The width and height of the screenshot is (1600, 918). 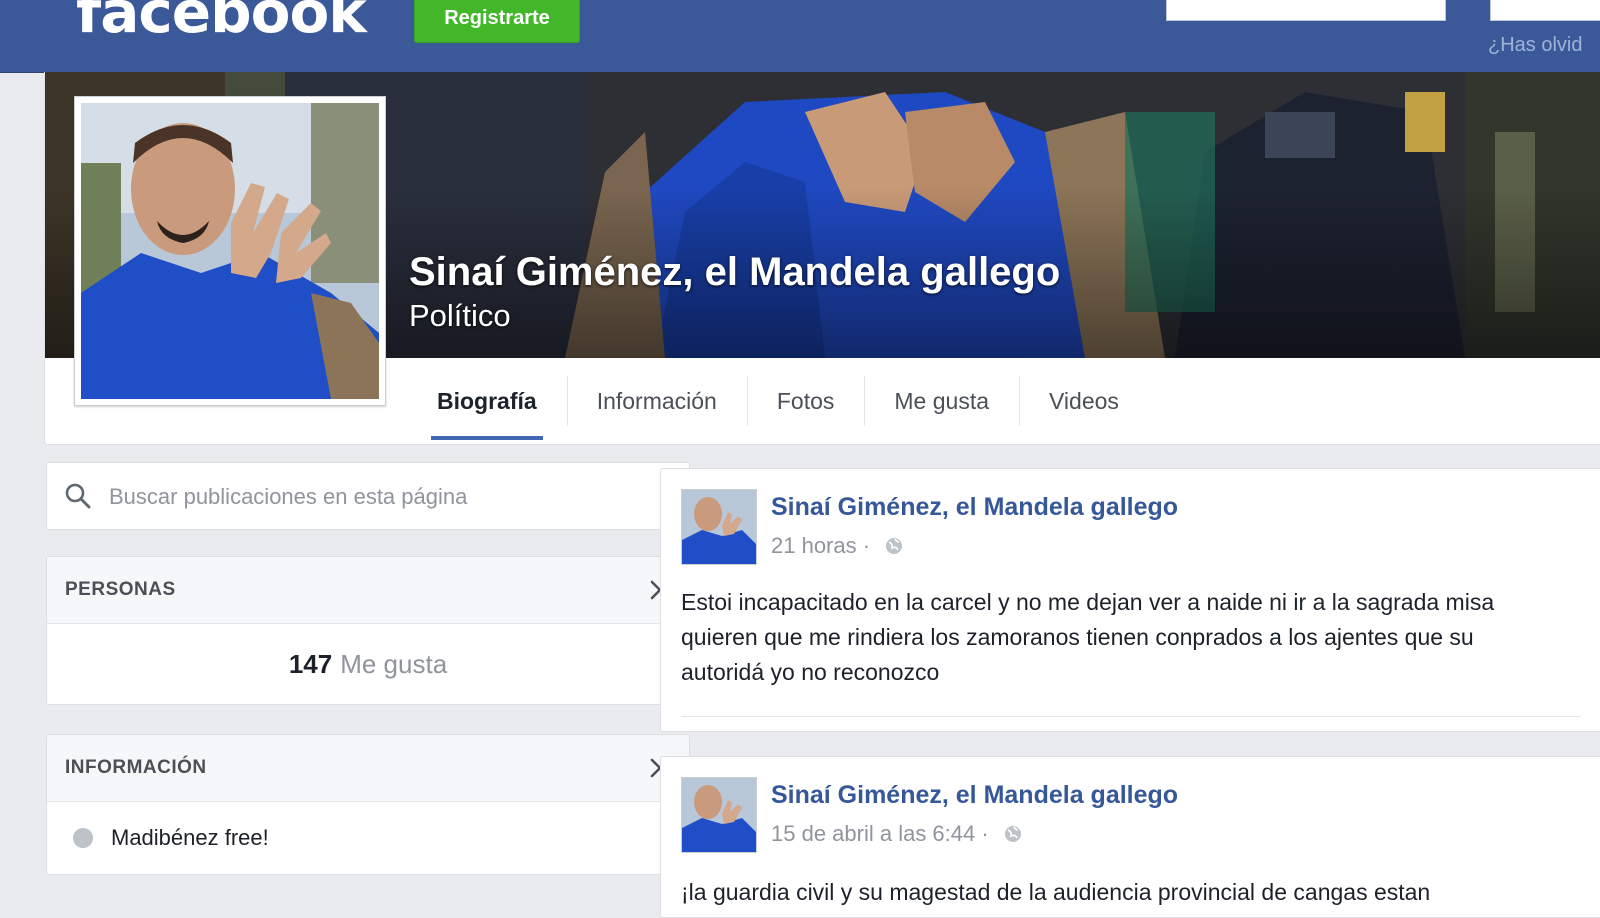 I want to click on post-timestamp: 15 de abril a las 6:44 ·, so click(x=897, y=834).